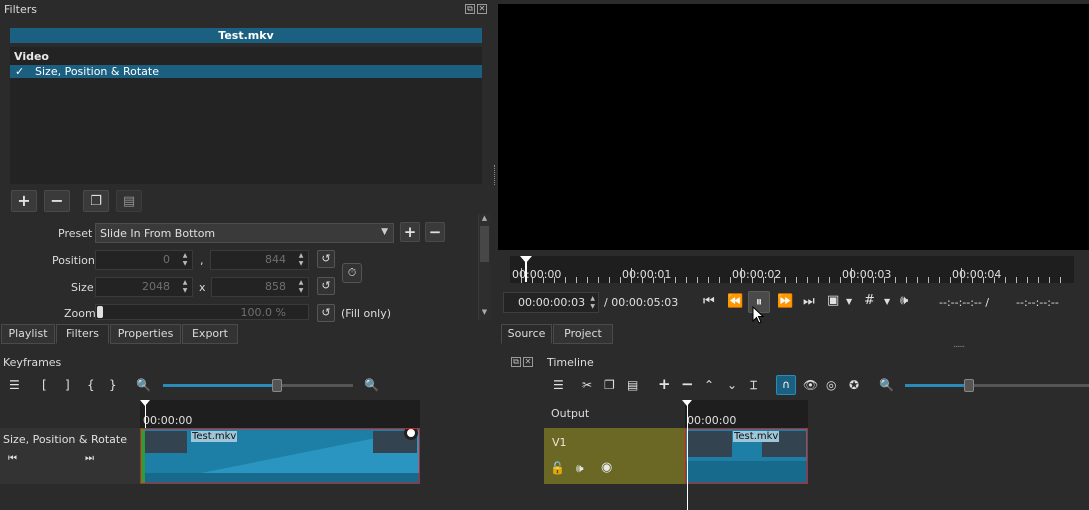 The width and height of the screenshot is (1089, 510). What do you see at coordinates (410, 232) in the screenshot?
I see `save-preset-button: +` at bounding box center [410, 232].